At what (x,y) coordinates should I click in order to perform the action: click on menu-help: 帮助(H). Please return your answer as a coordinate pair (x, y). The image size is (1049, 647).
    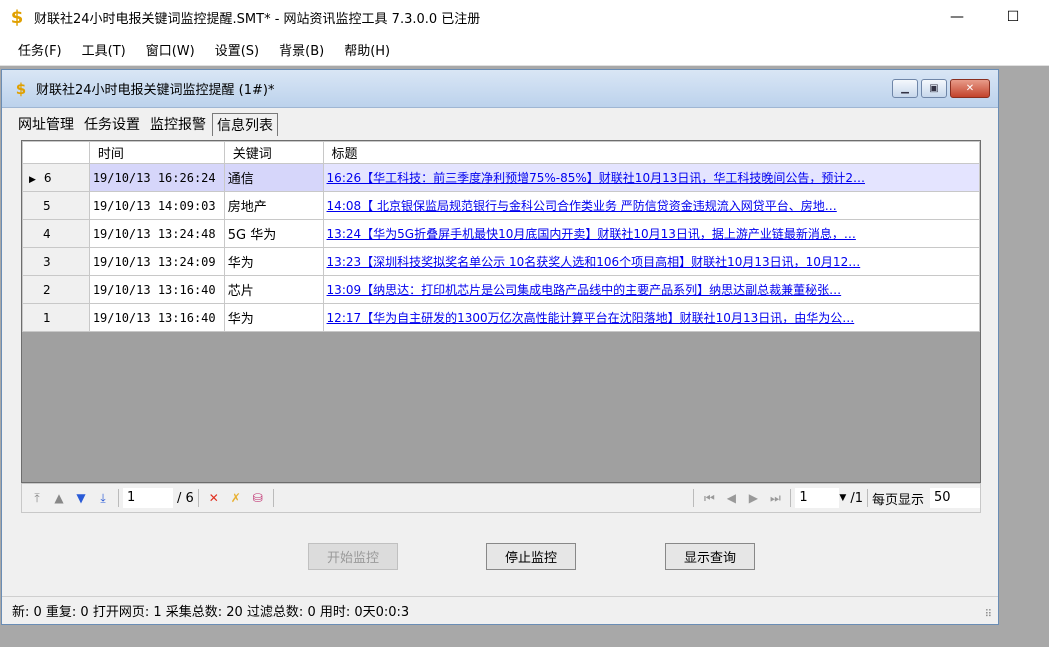
    Looking at the image, I should click on (367, 49).